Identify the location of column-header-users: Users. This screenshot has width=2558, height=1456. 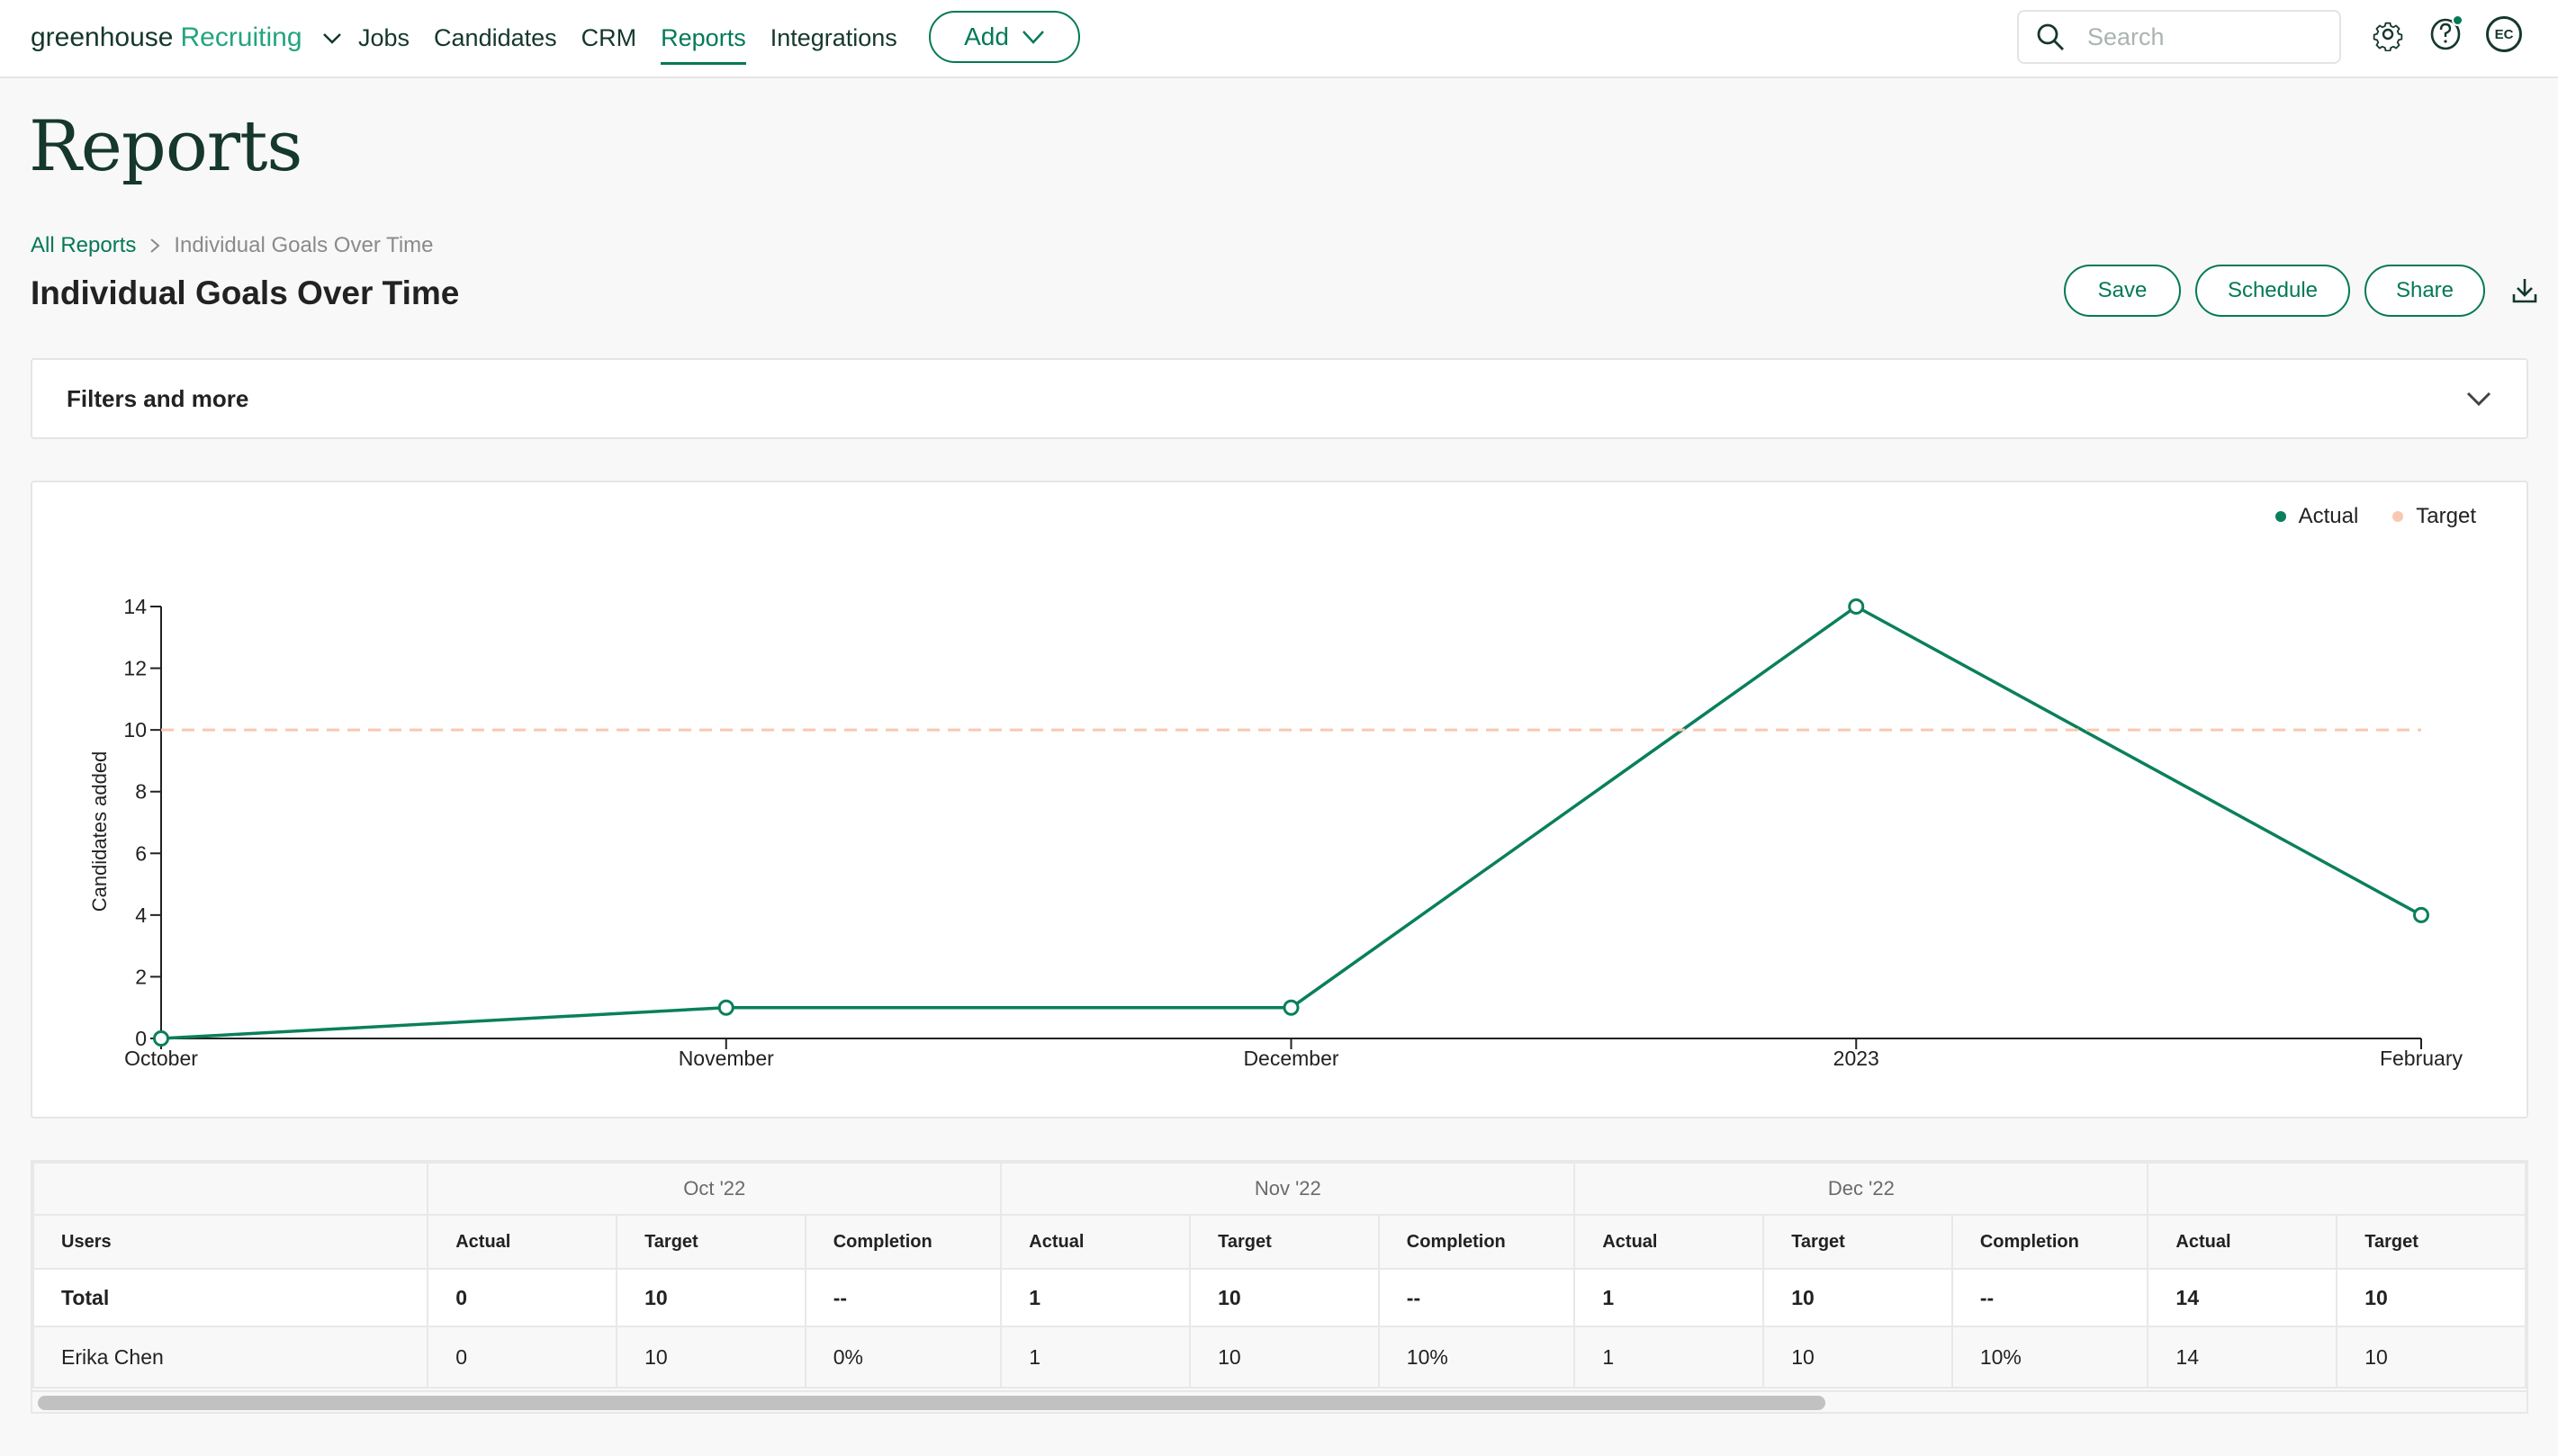
(231, 1242).